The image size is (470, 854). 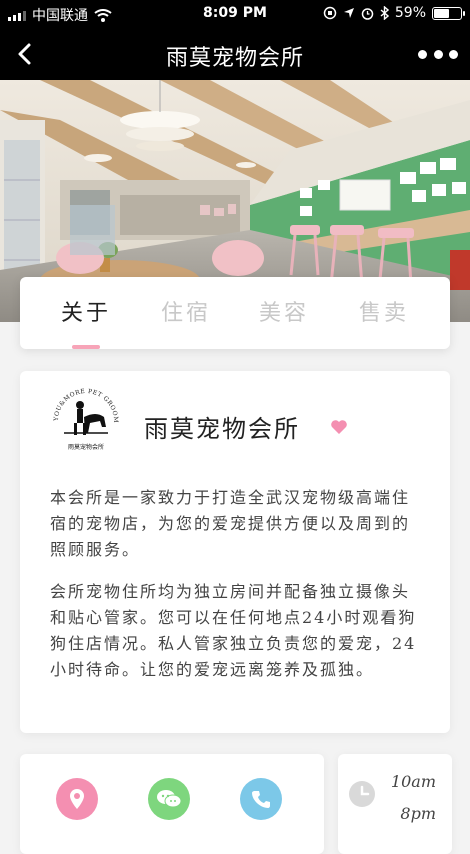 I want to click on location-pin-icon, so click(x=77, y=799).